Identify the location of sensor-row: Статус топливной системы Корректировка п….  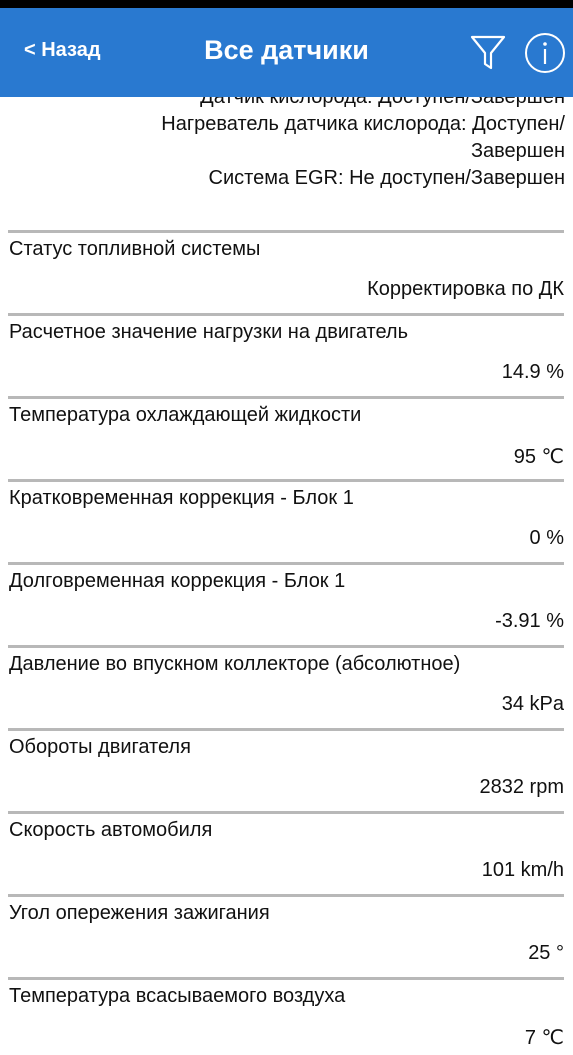
(286, 271).